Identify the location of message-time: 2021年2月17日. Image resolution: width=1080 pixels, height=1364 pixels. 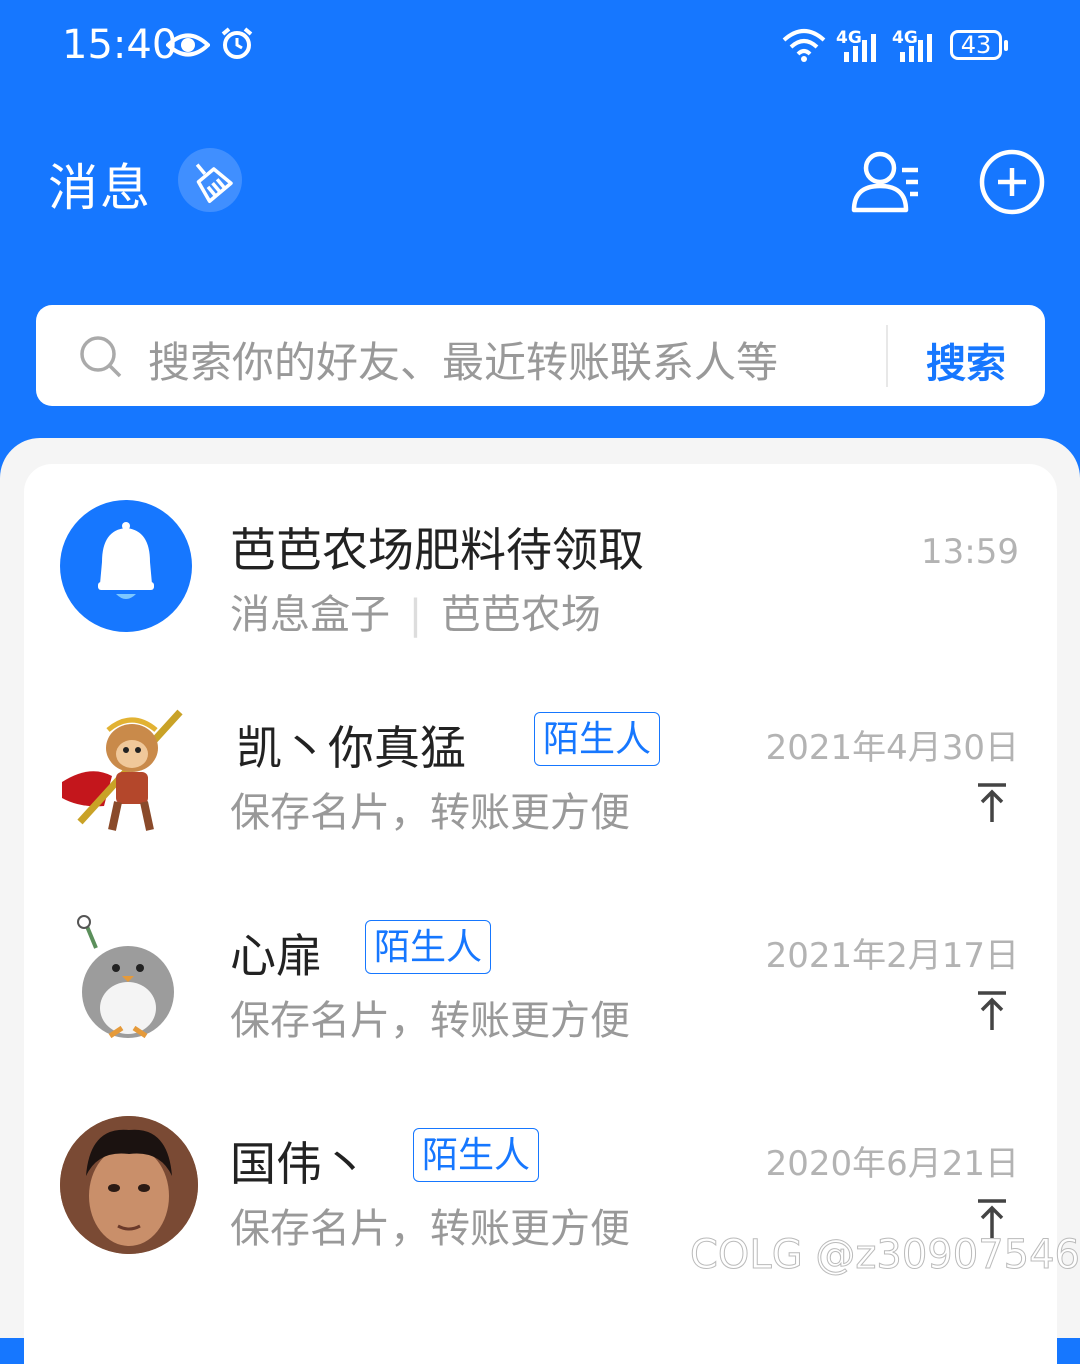
(892, 956).